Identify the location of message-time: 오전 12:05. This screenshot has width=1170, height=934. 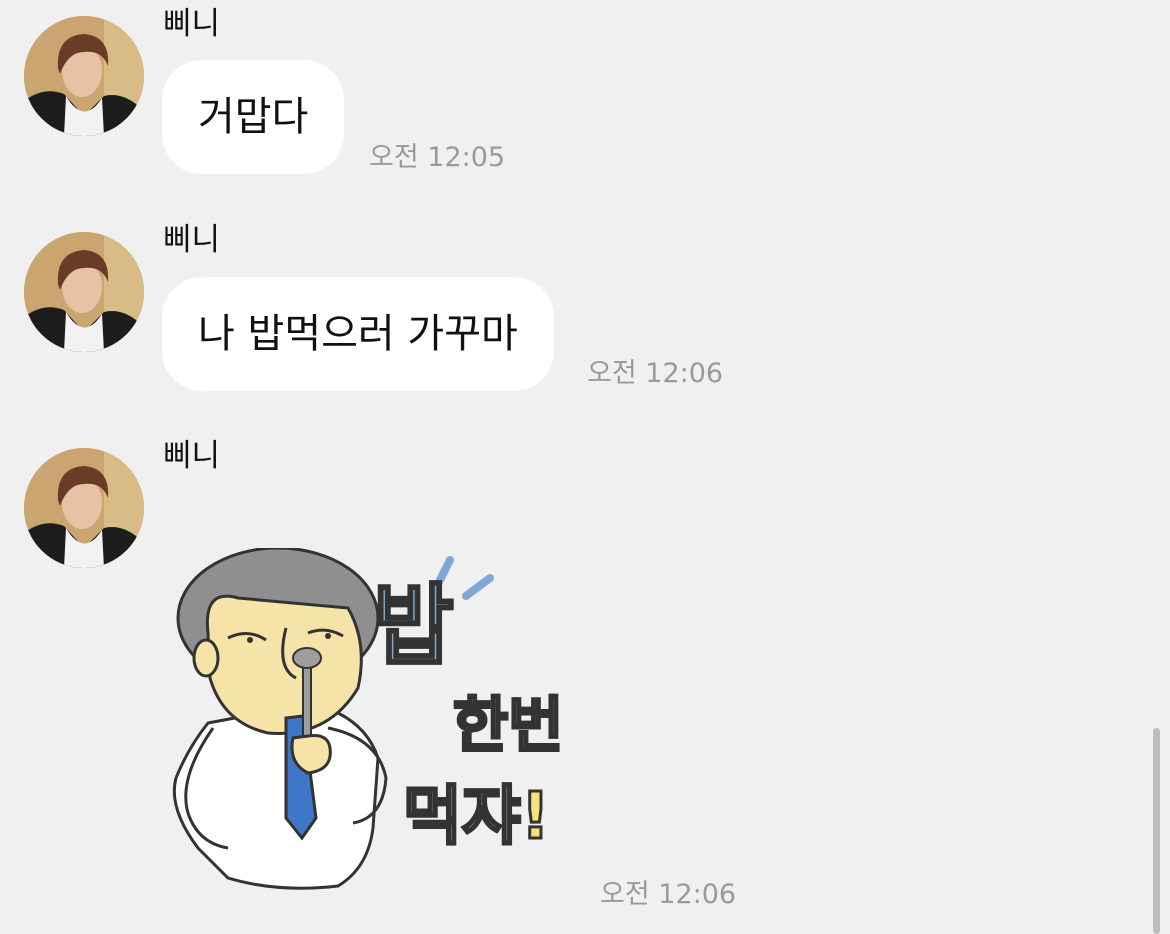
(437, 157).